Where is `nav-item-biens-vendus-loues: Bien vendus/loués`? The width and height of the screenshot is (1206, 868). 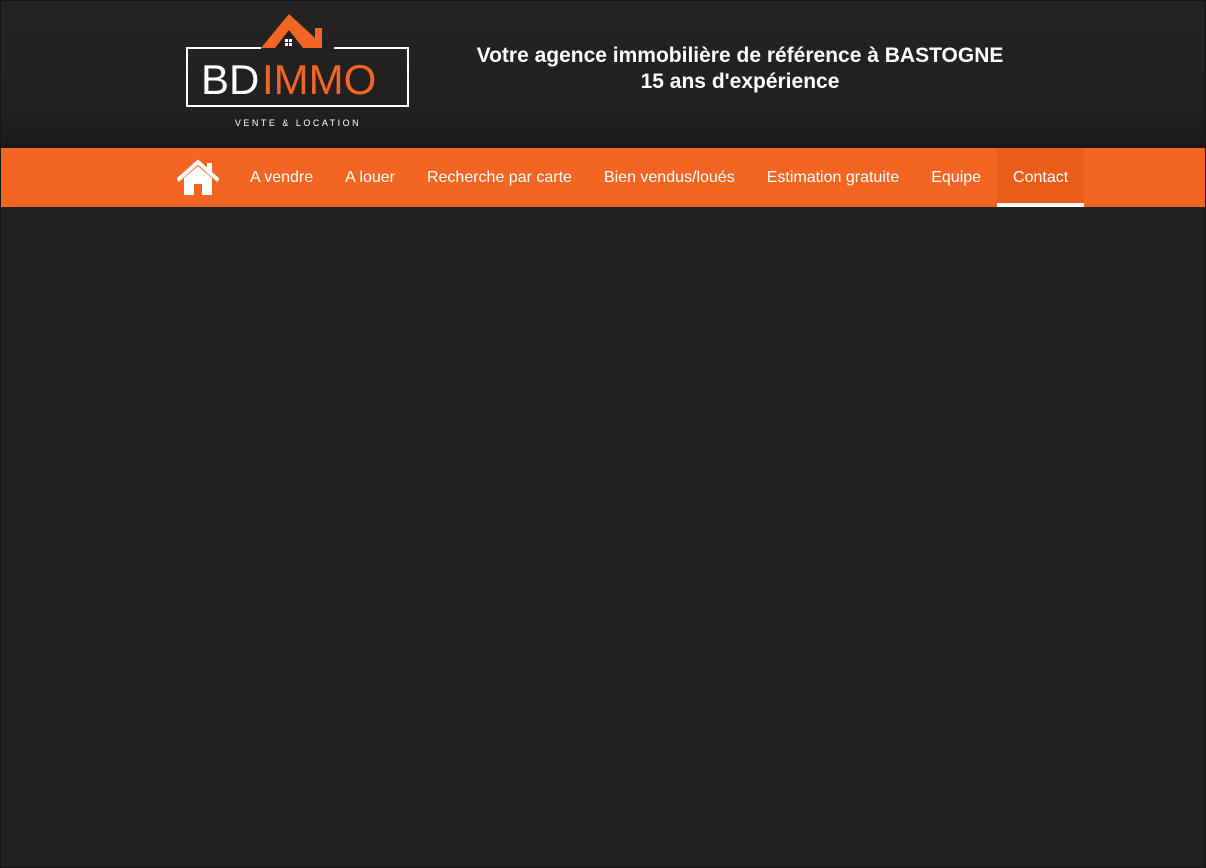 nav-item-biens-vendus-loues: Bien vendus/loués is located at coordinates (669, 177).